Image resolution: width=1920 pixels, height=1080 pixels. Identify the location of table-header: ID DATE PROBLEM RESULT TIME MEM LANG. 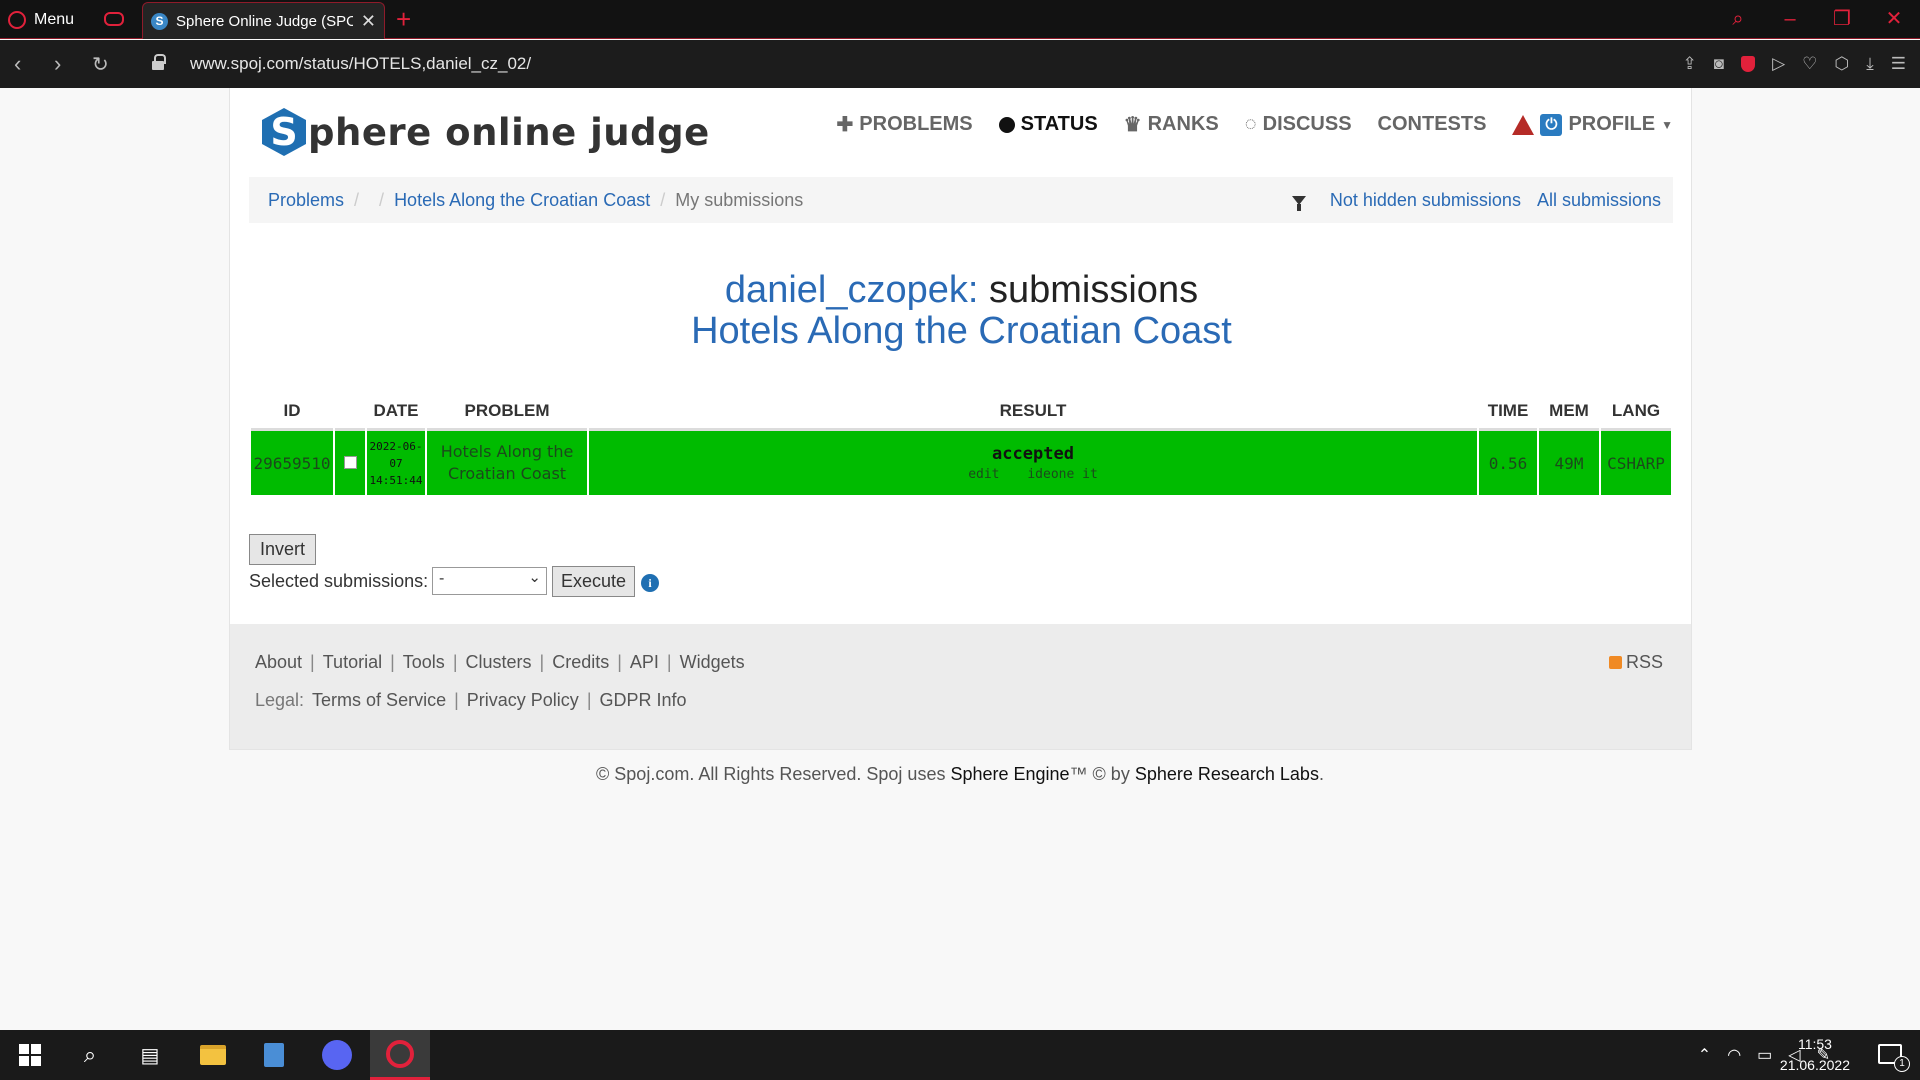
(961, 412).